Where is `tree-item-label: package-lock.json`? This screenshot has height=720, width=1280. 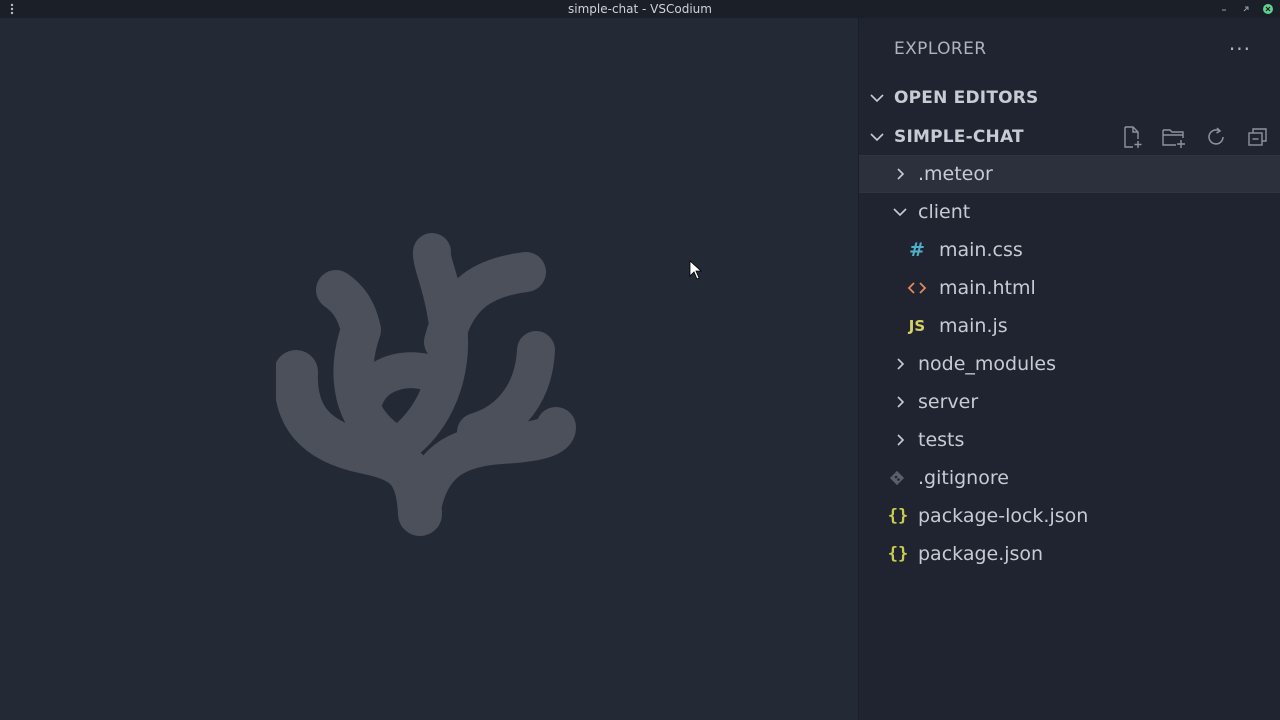 tree-item-label: package-lock.json is located at coordinates (1003, 516).